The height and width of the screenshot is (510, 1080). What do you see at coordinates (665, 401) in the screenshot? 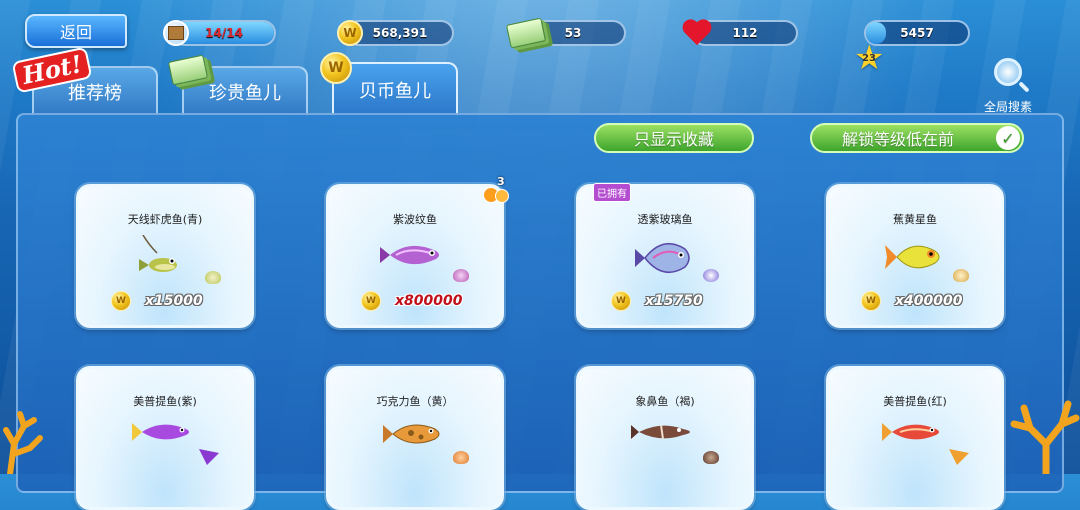
I see `fish-name: 象鼻鱼（褐)` at bounding box center [665, 401].